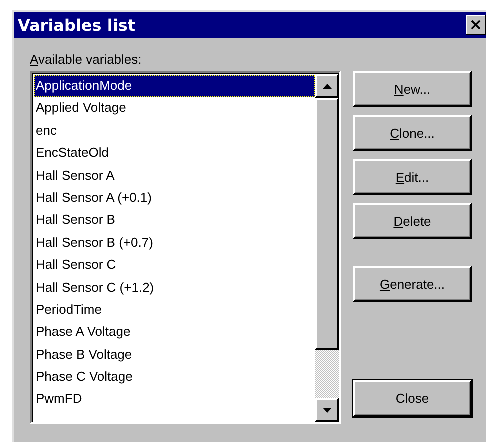  Describe the element at coordinates (174, 355) in the screenshot. I see `list-item: Phase B Voltage` at that location.